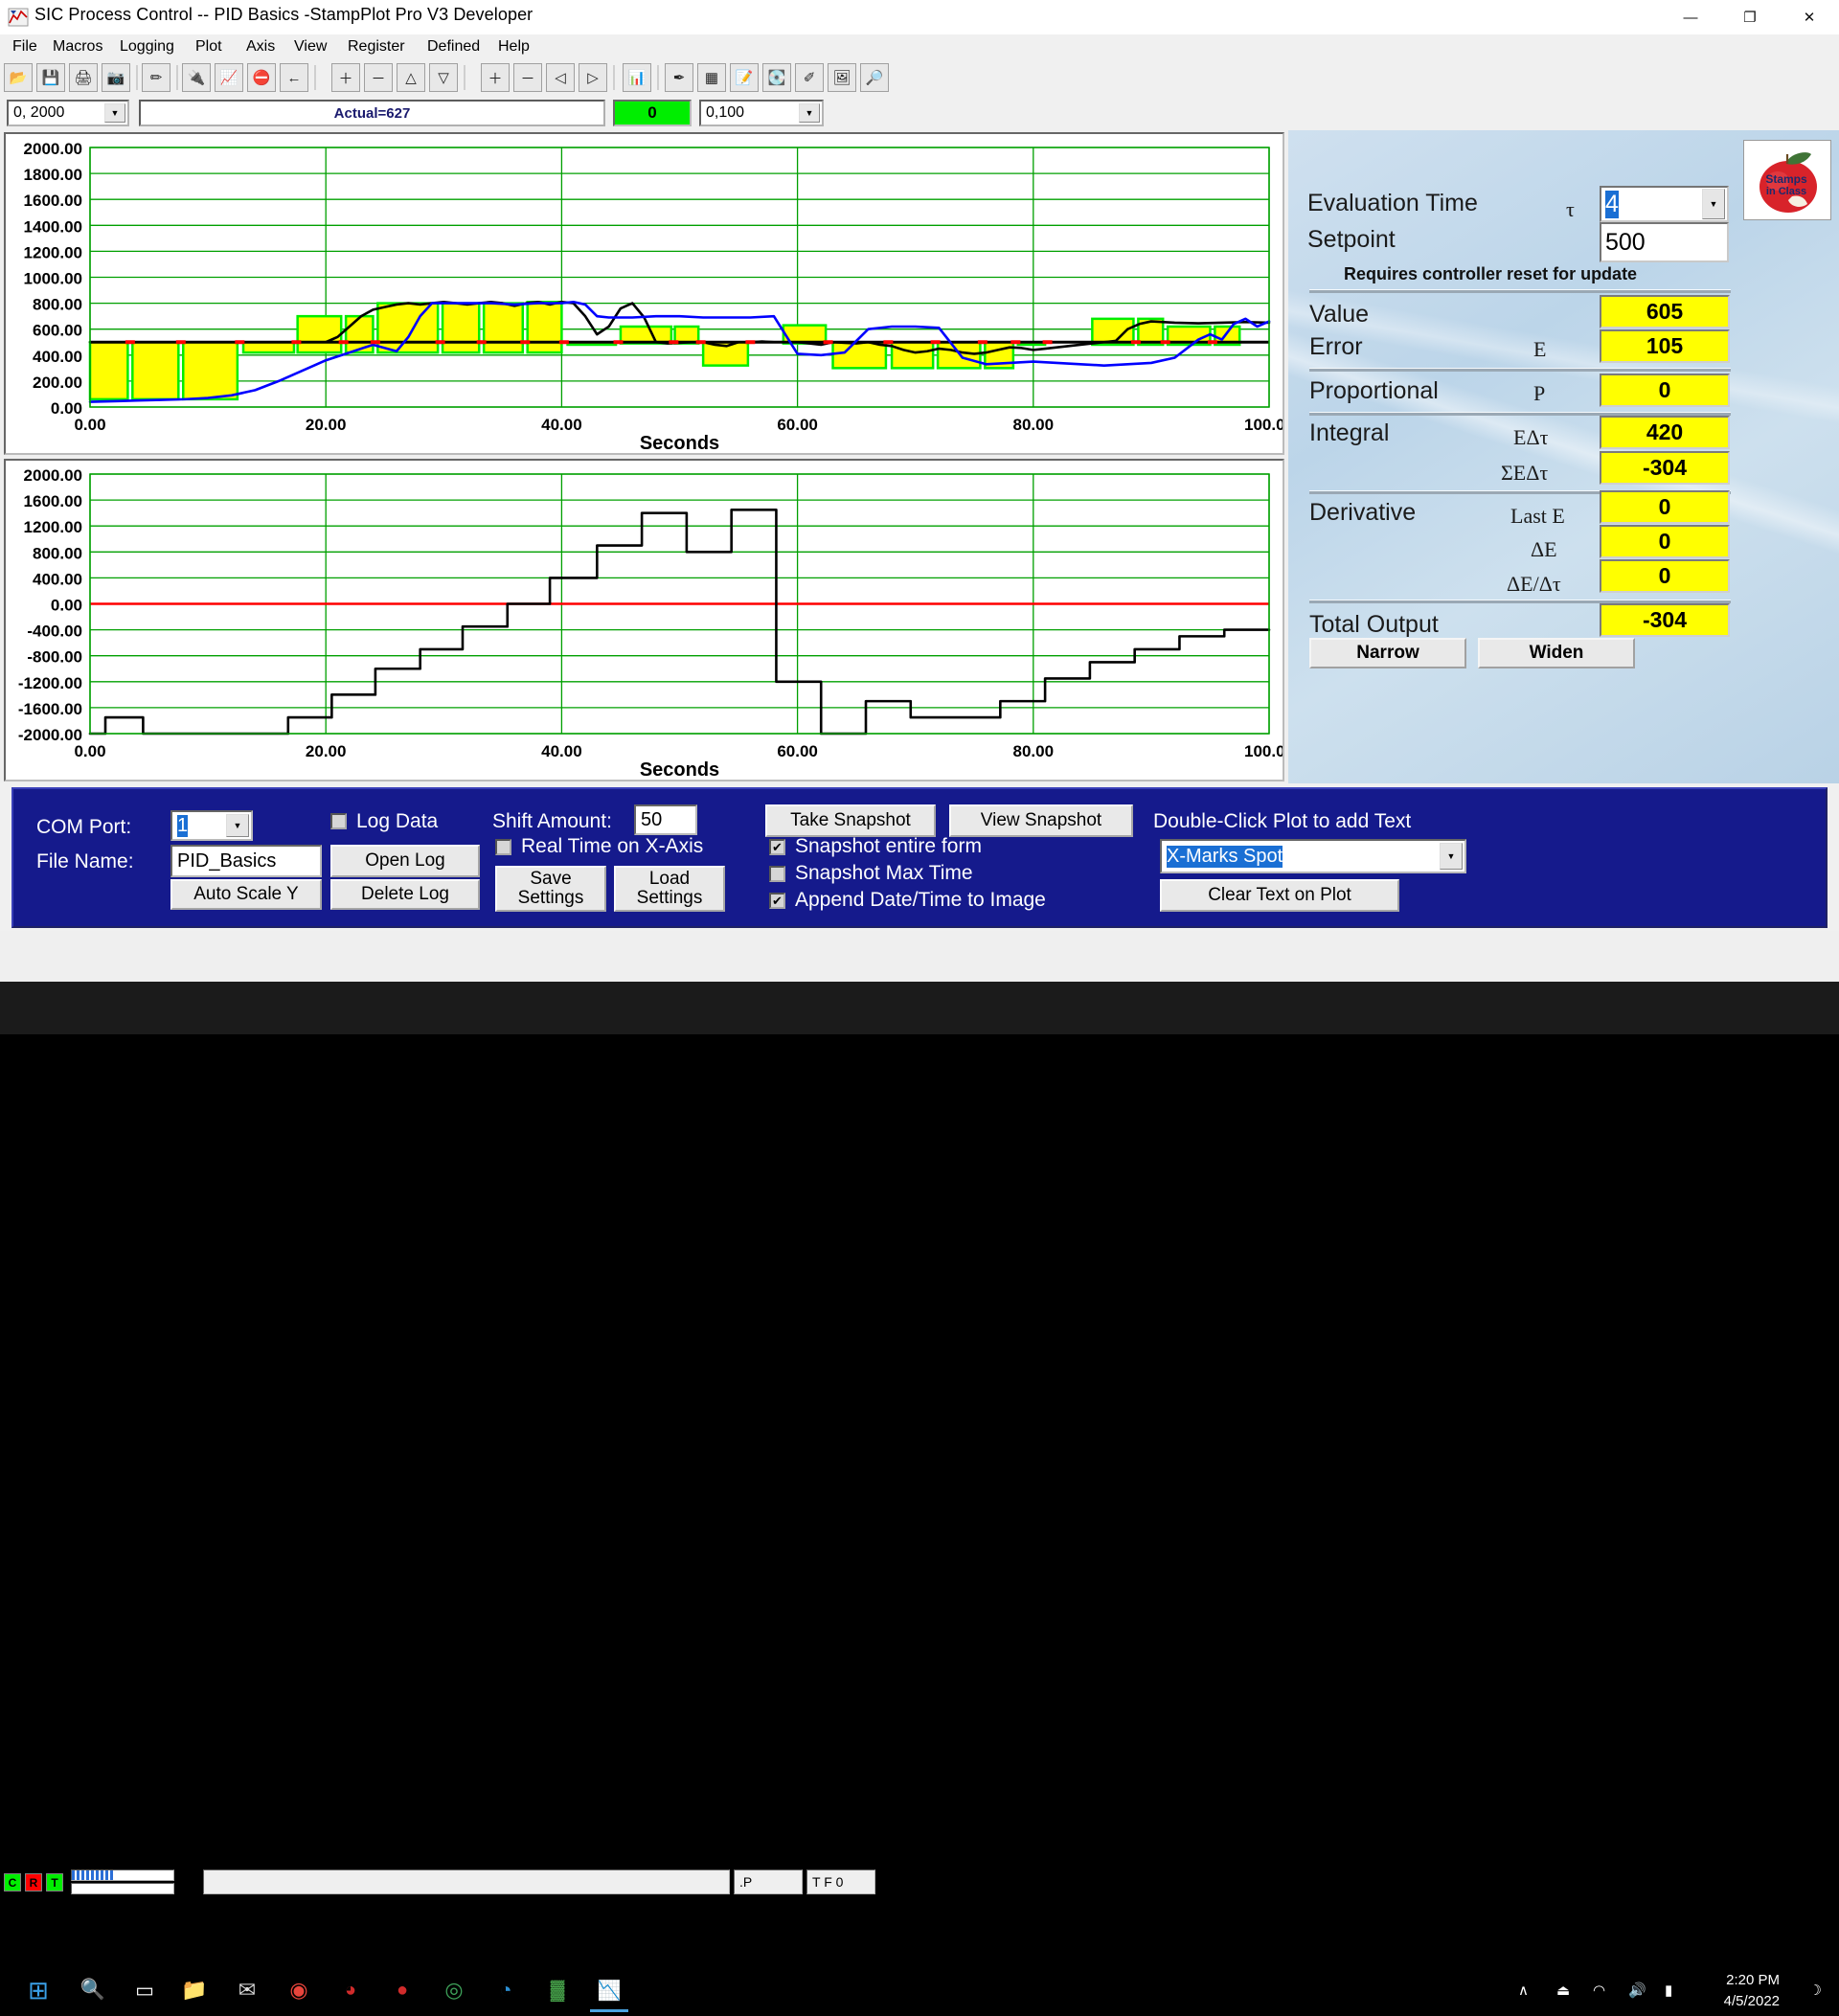 This screenshot has height=2016, width=1839. Describe the element at coordinates (405, 861) in the screenshot. I see `open-log-button: Open Log` at that location.